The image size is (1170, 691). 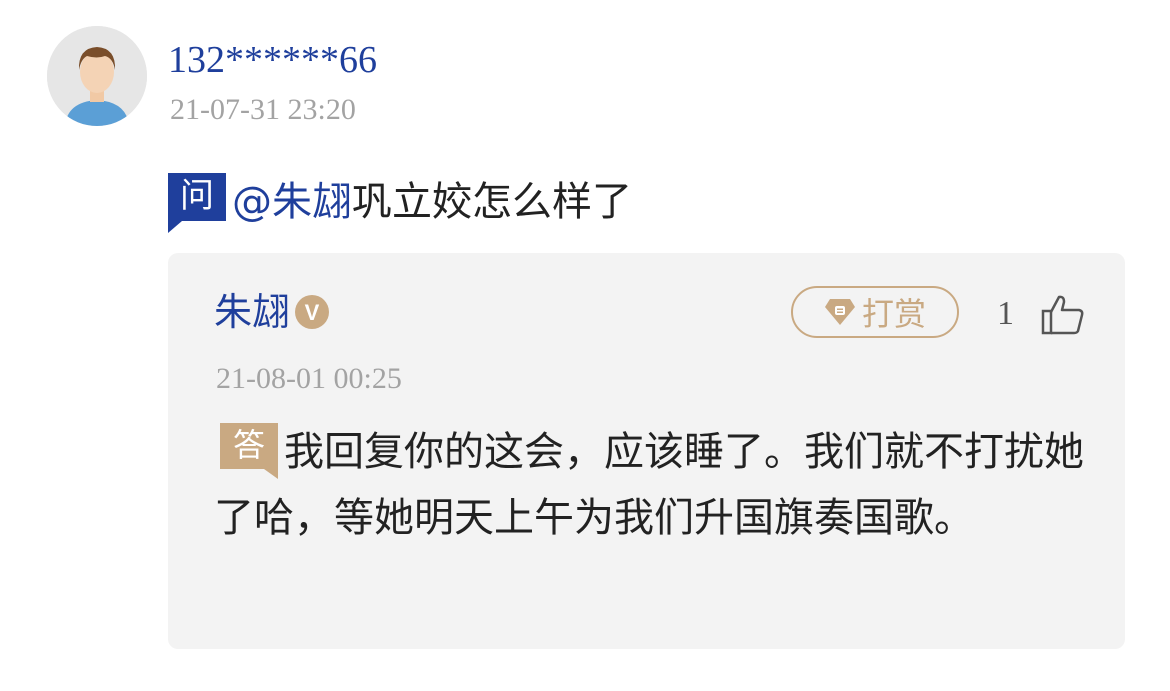 I want to click on answerer-header: 朱翃 V, so click(x=272, y=312).